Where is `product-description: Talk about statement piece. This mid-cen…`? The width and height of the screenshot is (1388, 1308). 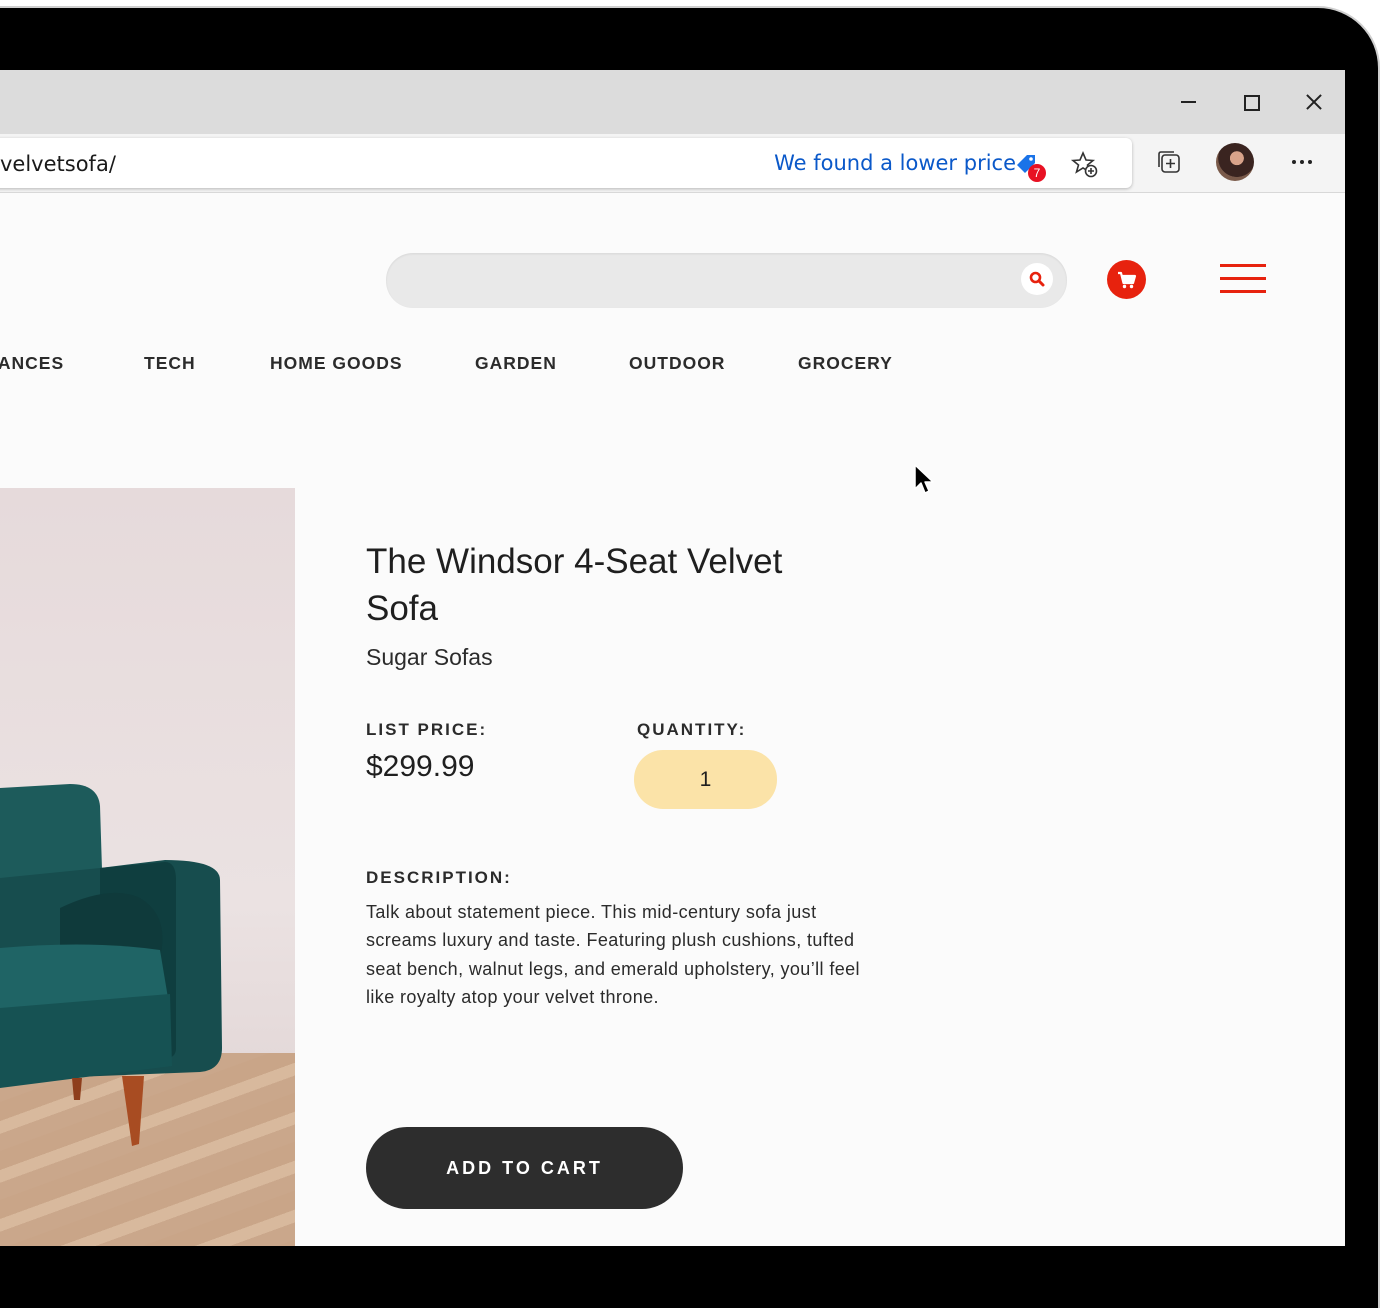
product-description: Talk about statement piece. This mid-cen… is located at coordinates (613, 955).